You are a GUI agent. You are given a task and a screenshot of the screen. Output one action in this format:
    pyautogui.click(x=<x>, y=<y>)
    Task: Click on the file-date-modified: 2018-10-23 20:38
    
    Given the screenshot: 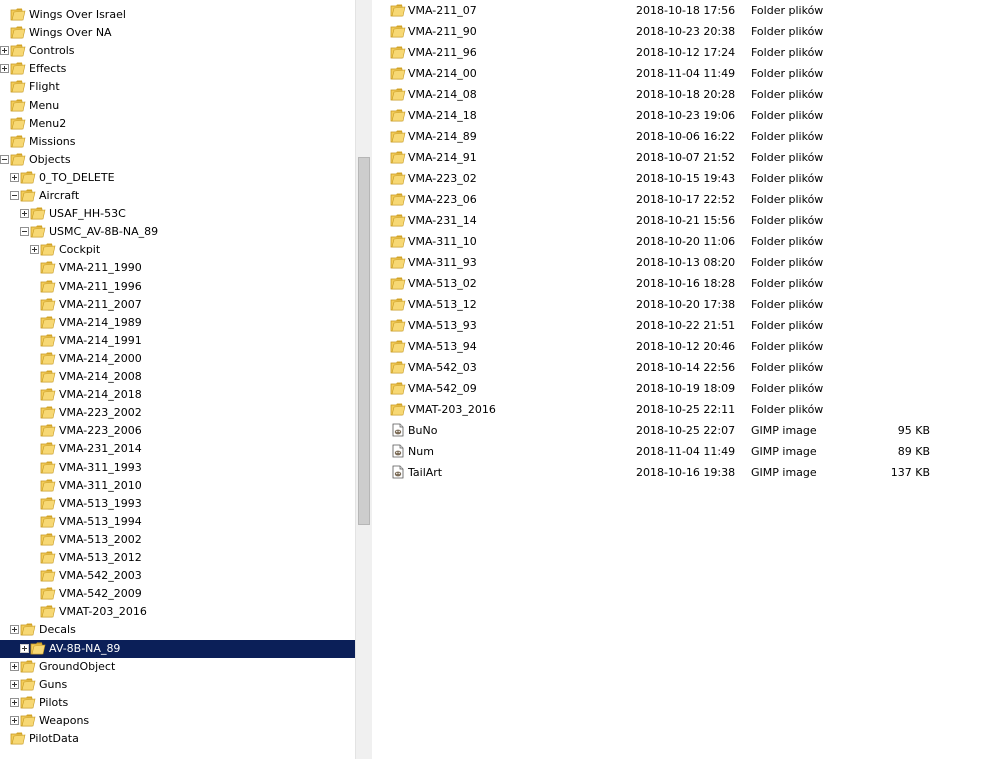 What is the action you would take?
    pyautogui.click(x=686, y=31)
    